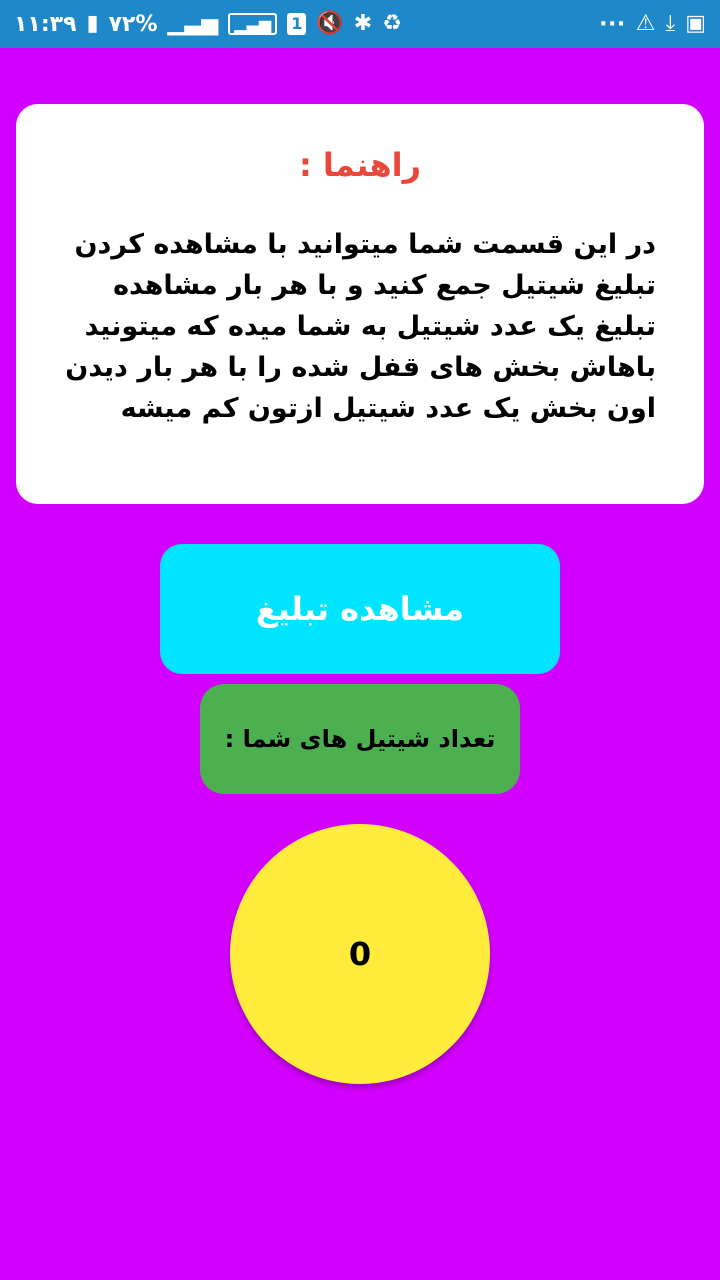 Image resolution: width=720 pixels, height=1280 pixels. I want to click on coin-count-label: تعداد شیتیل های شما :, so click(360, 739).